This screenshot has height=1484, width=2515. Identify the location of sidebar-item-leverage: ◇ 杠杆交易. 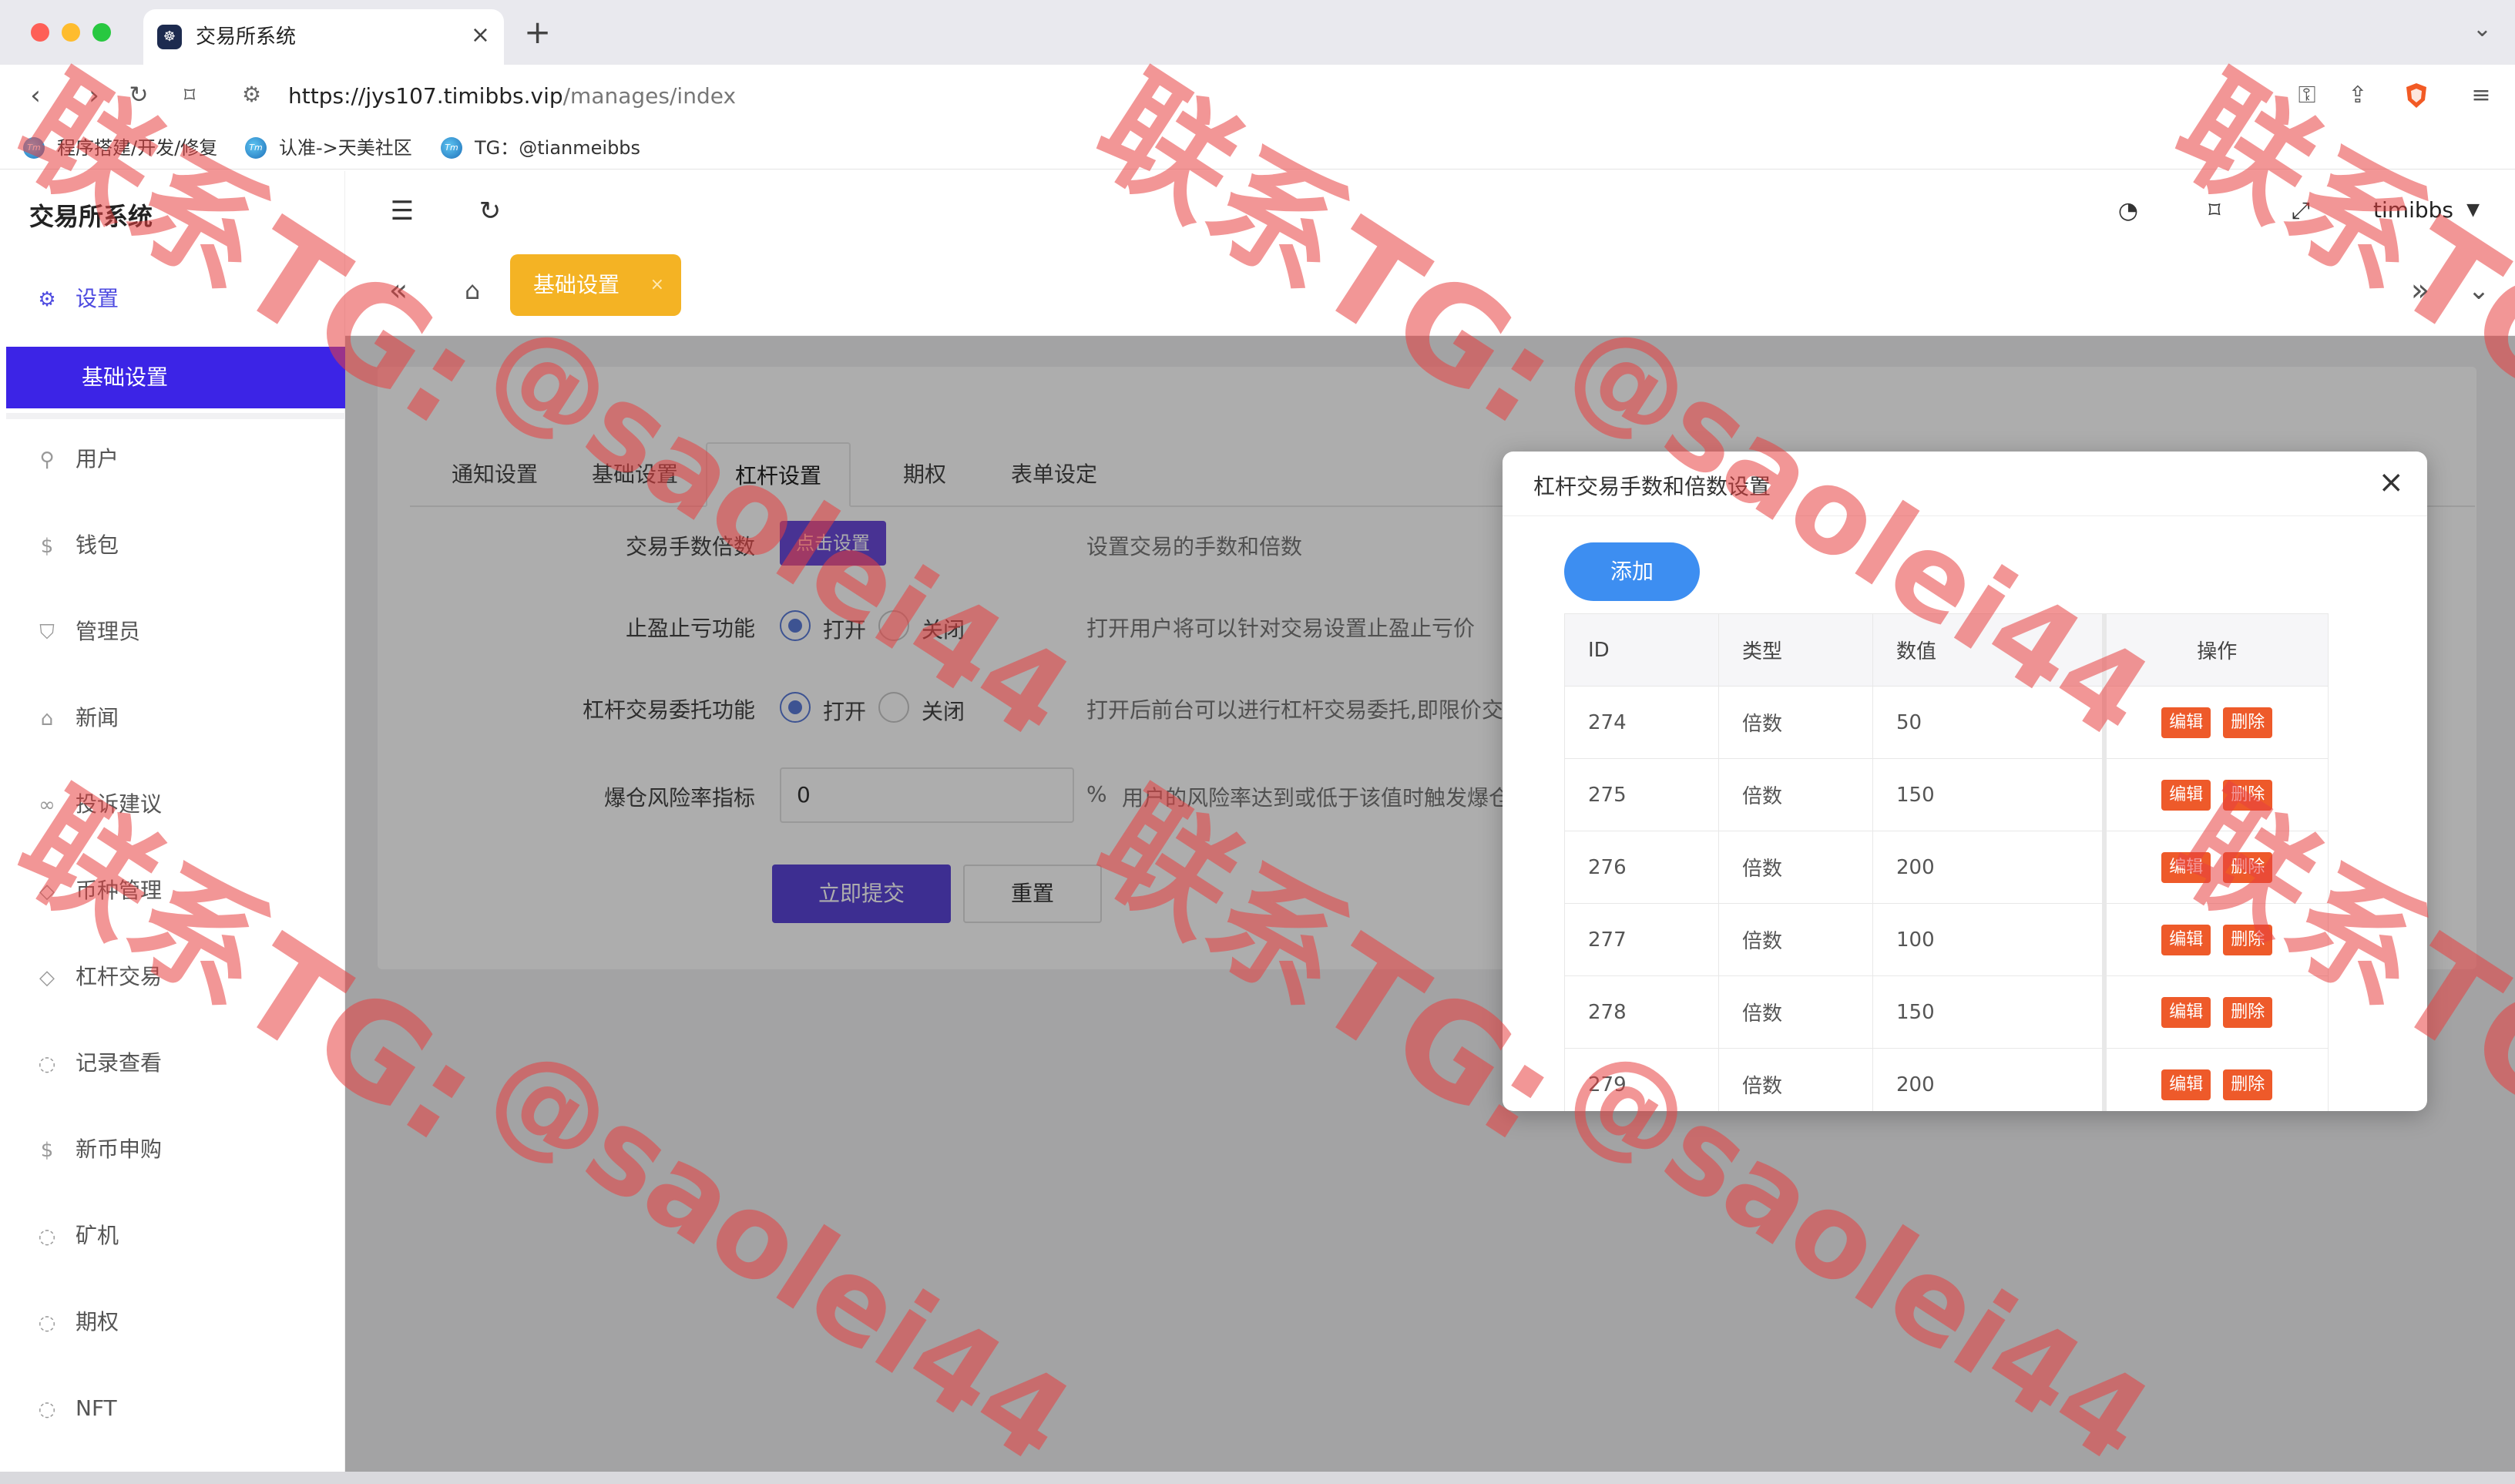
(172, 977).